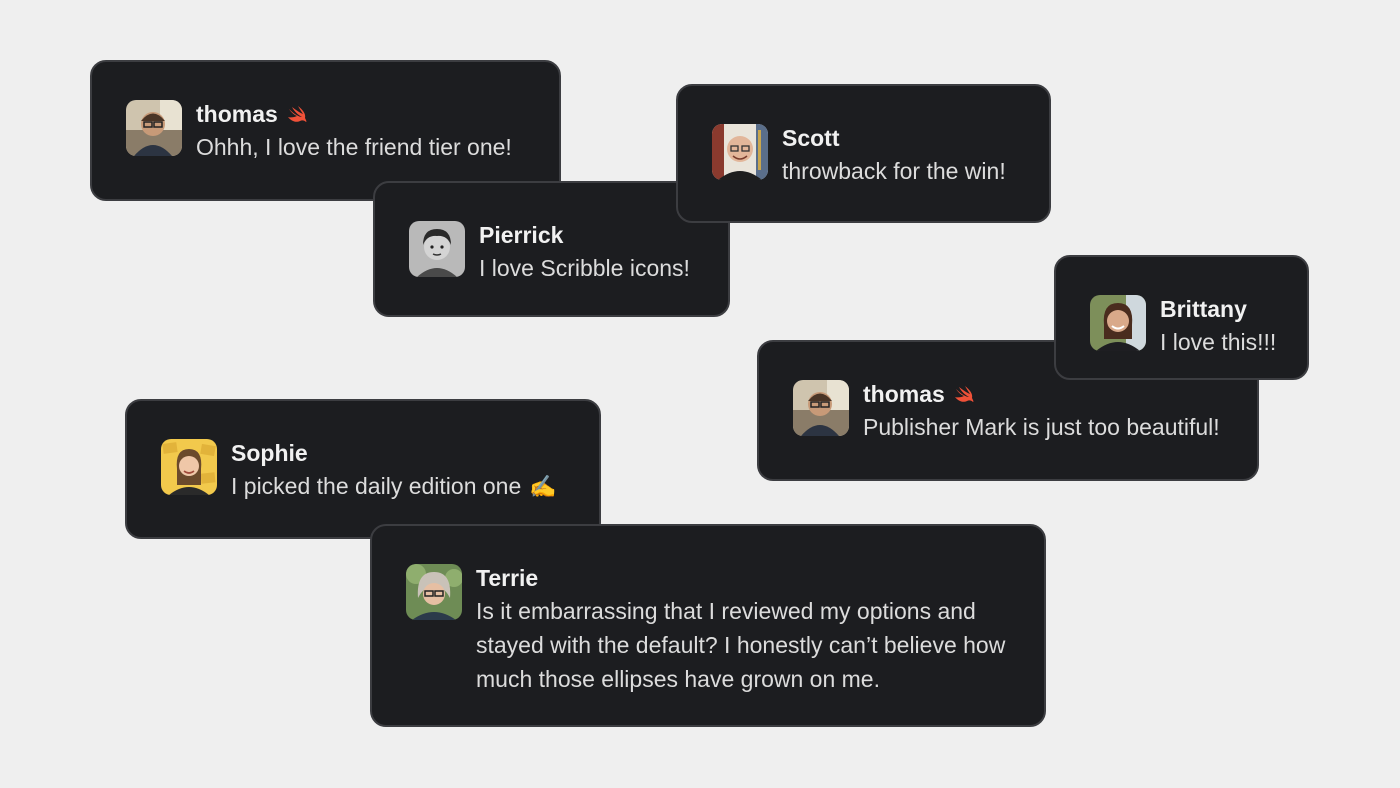  What do you see at coordinates (1041, 427) in the screenshot?
I see `message-text: Publisher Mark is just too beautiful!` at bounding box center [1041, 427].